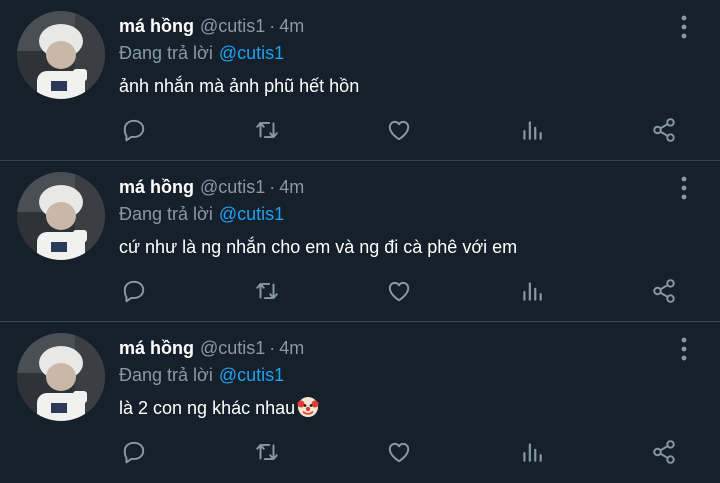 The width and height of the screenshot is (720, 483). Describe the element at coordinates (308, 407) in the screenshot. I see `clown-face-icon` at that location.